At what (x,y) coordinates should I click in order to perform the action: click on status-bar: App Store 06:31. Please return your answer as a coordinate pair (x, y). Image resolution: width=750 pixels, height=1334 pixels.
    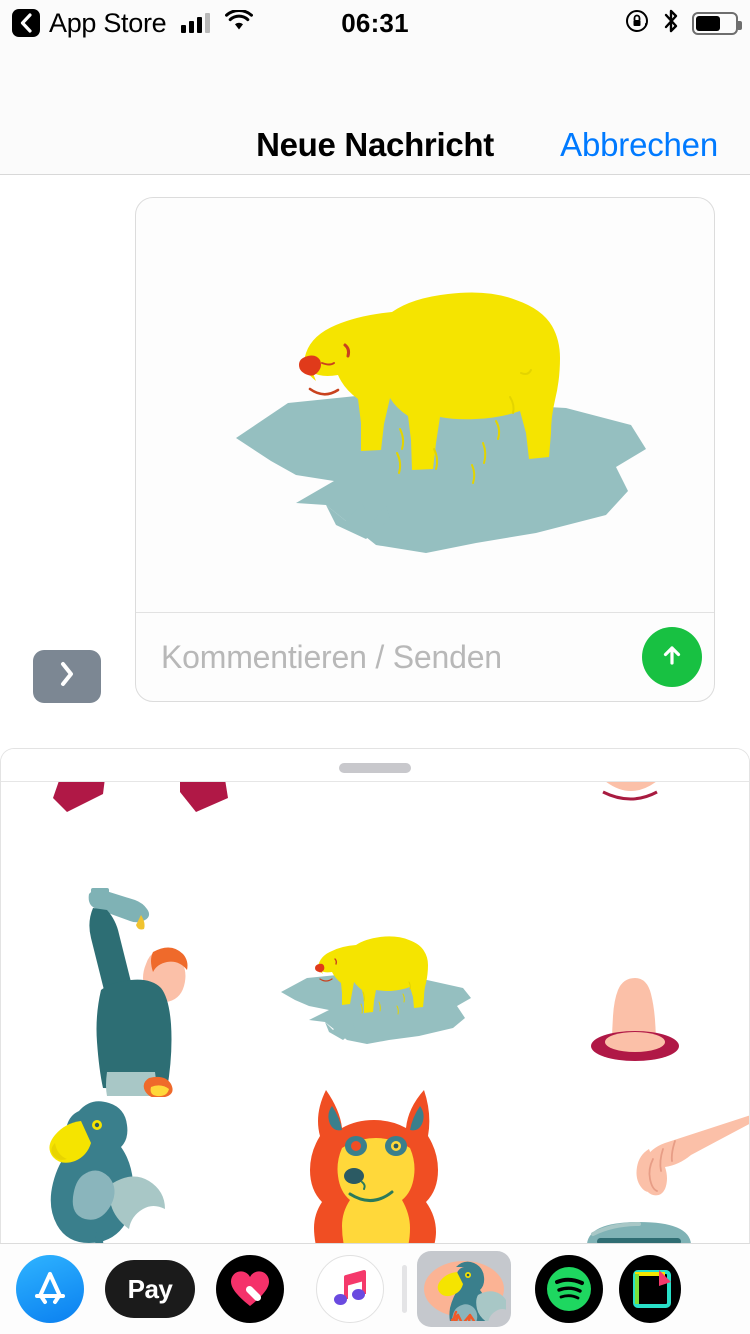
    Looking at the image, I should click on (375, 23).